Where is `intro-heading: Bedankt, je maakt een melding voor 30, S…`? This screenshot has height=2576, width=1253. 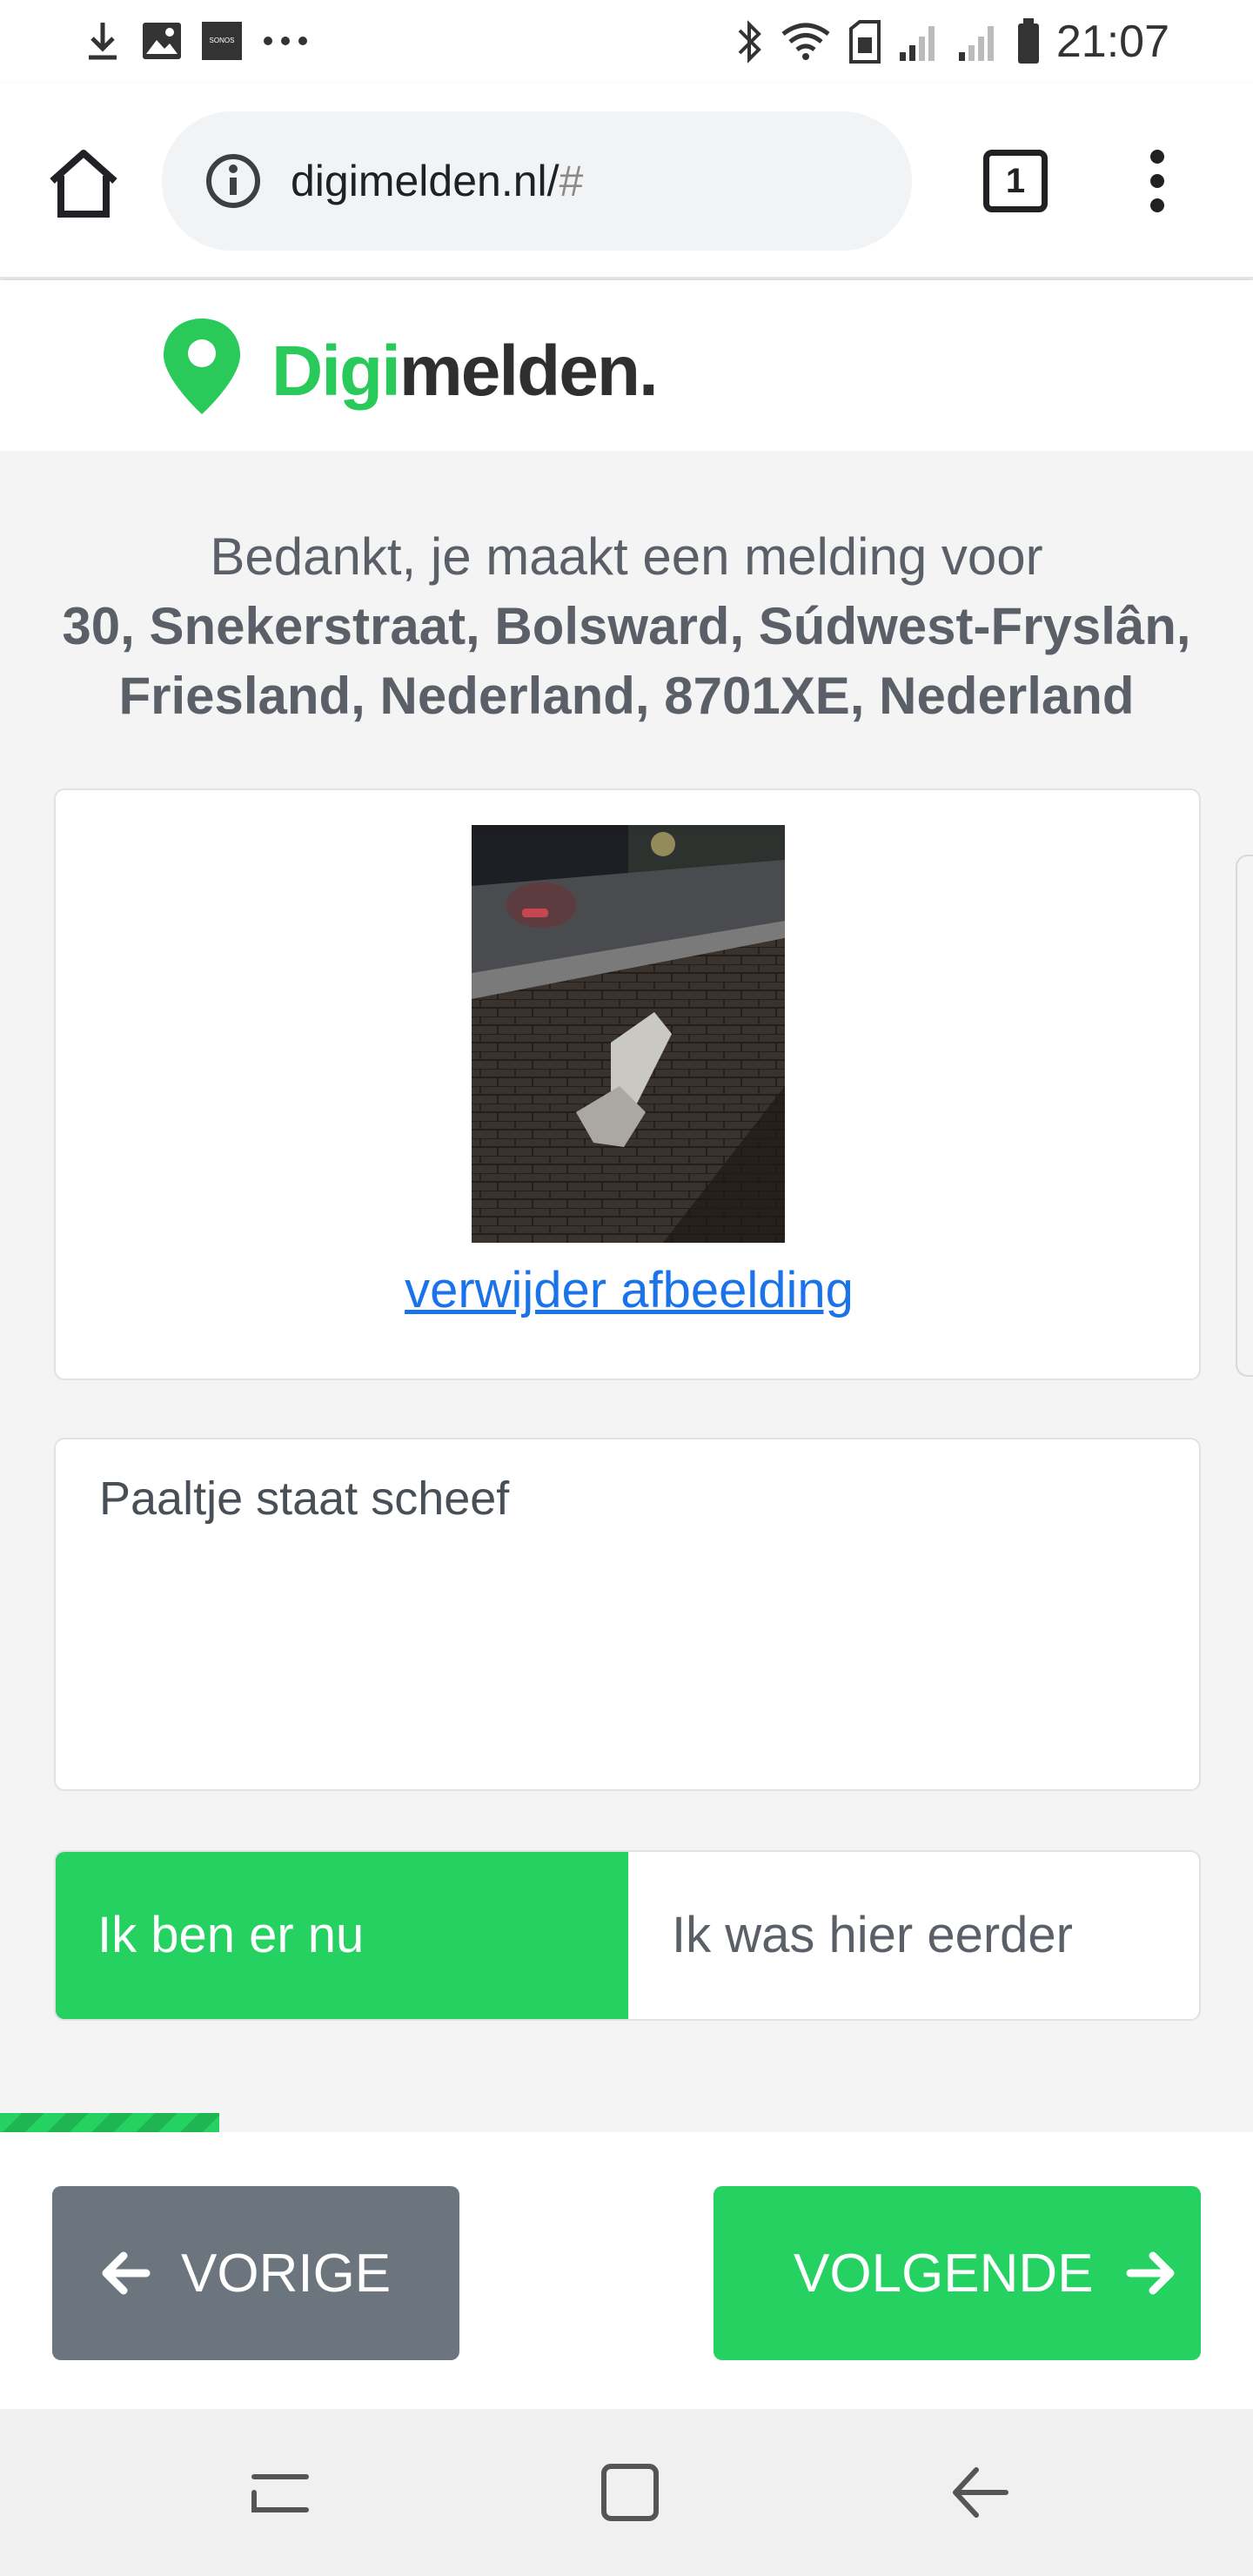 intro-heading: Bedankt, je maakt een melding voor 30, S… is located at coordinates (626, 626).